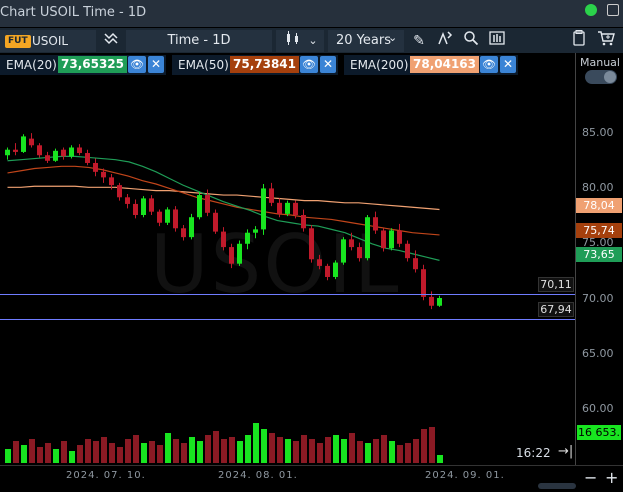  What do you see at coordinates (598, 408) in the screenshot?
I see `axis-tick: 60.00` at bounding box center [598, 408].